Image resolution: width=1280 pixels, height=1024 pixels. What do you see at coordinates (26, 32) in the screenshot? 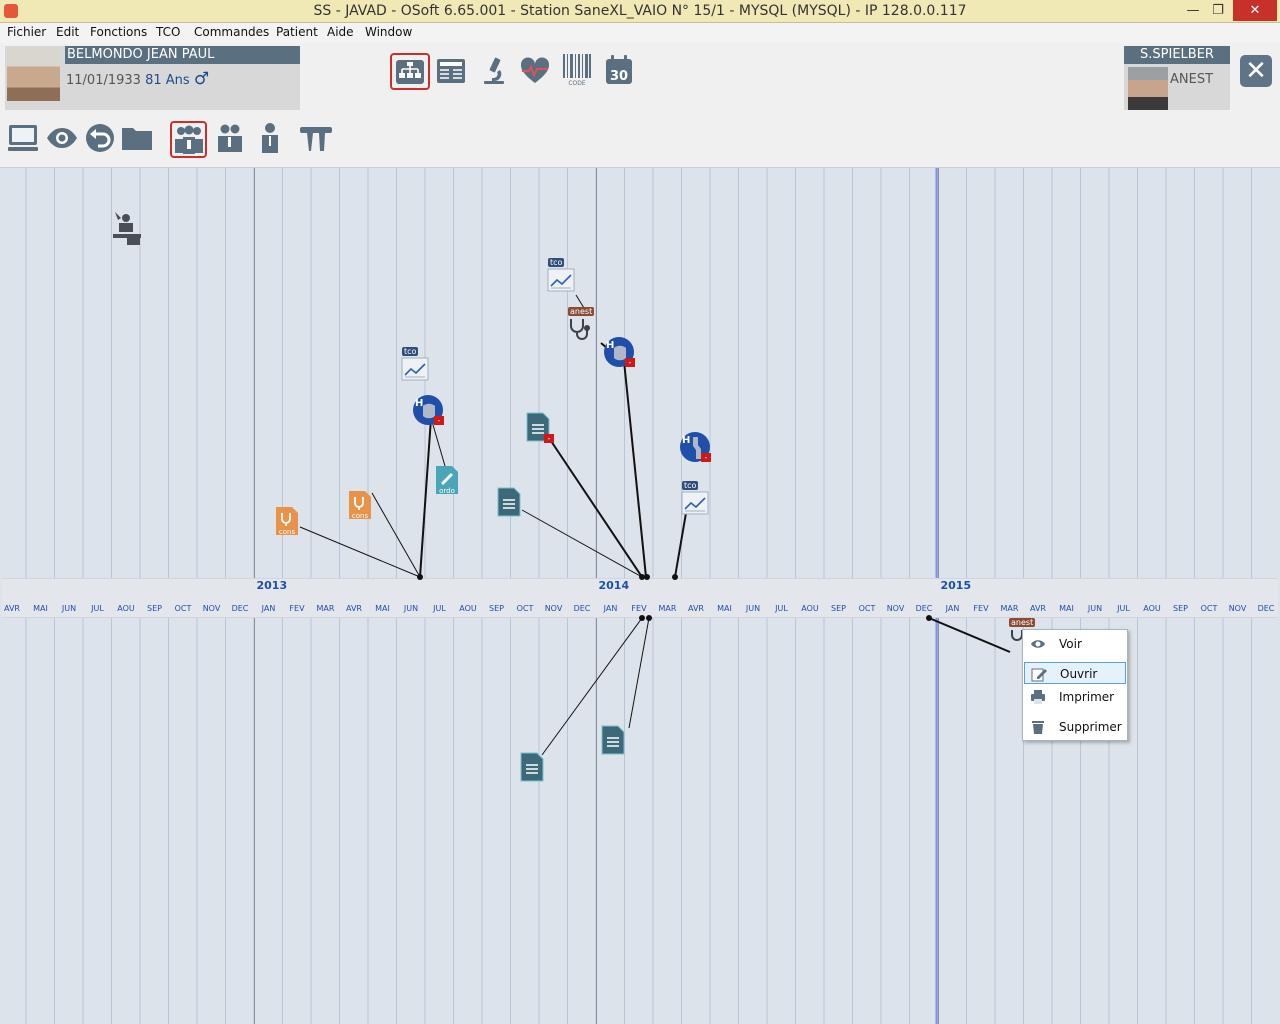
I see `menu-fichier: Fichier` at bounding box center [26, 32].